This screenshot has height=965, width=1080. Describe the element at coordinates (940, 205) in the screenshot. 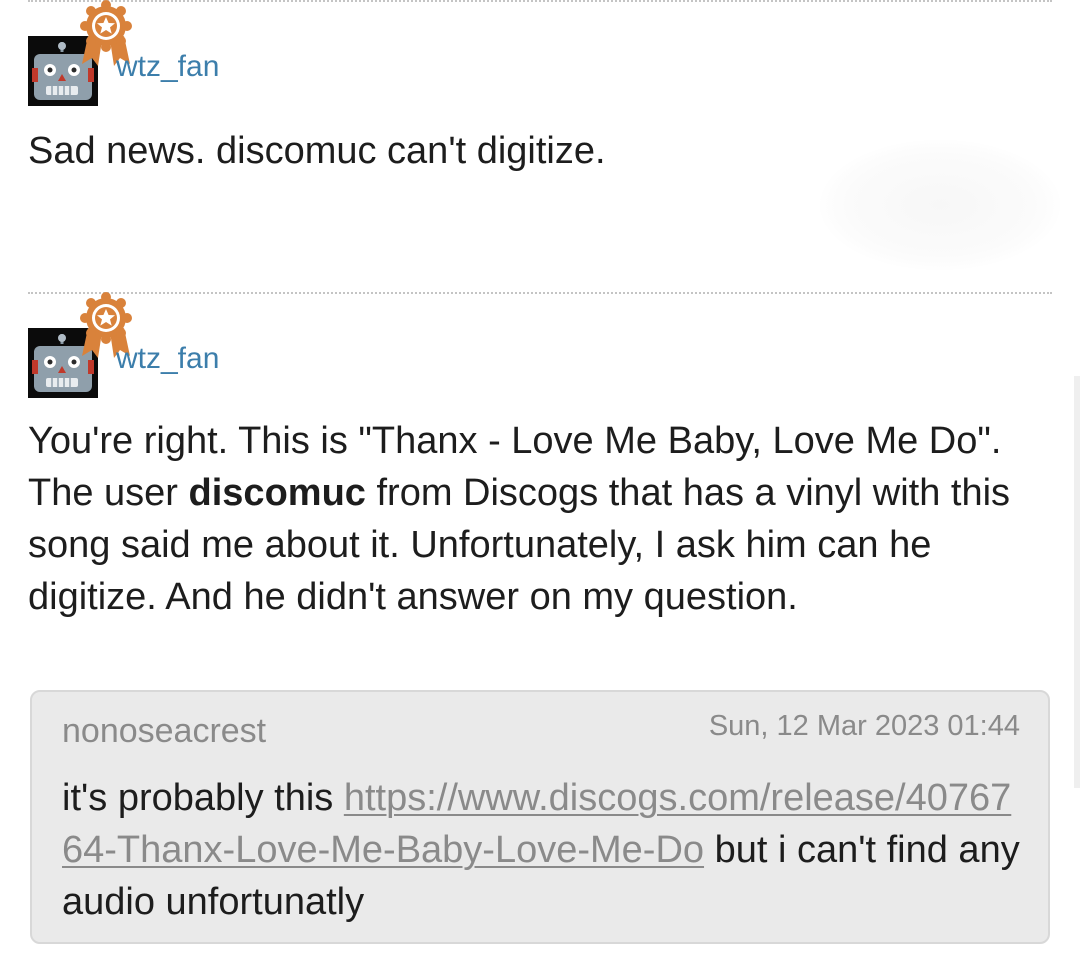

I see `background-smudge` at that location.